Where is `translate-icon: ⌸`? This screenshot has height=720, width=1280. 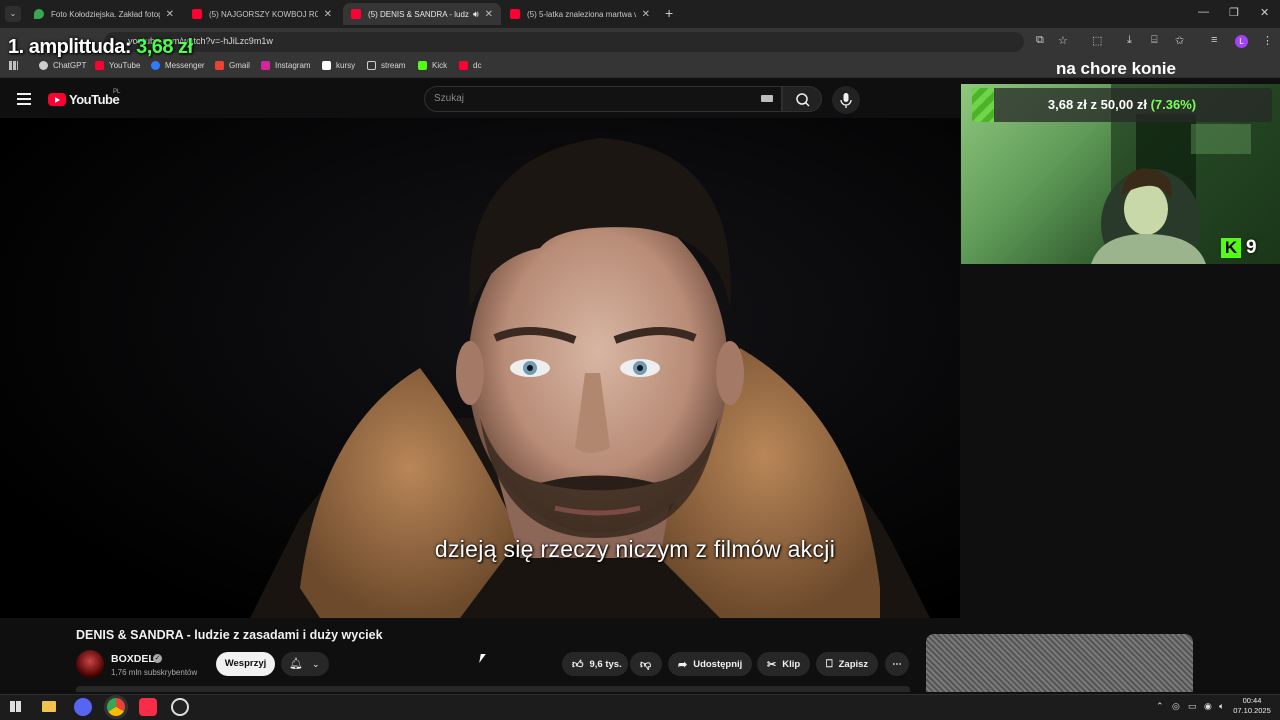 translate-icon: ⌸ is located at coordinates (1154, 40).